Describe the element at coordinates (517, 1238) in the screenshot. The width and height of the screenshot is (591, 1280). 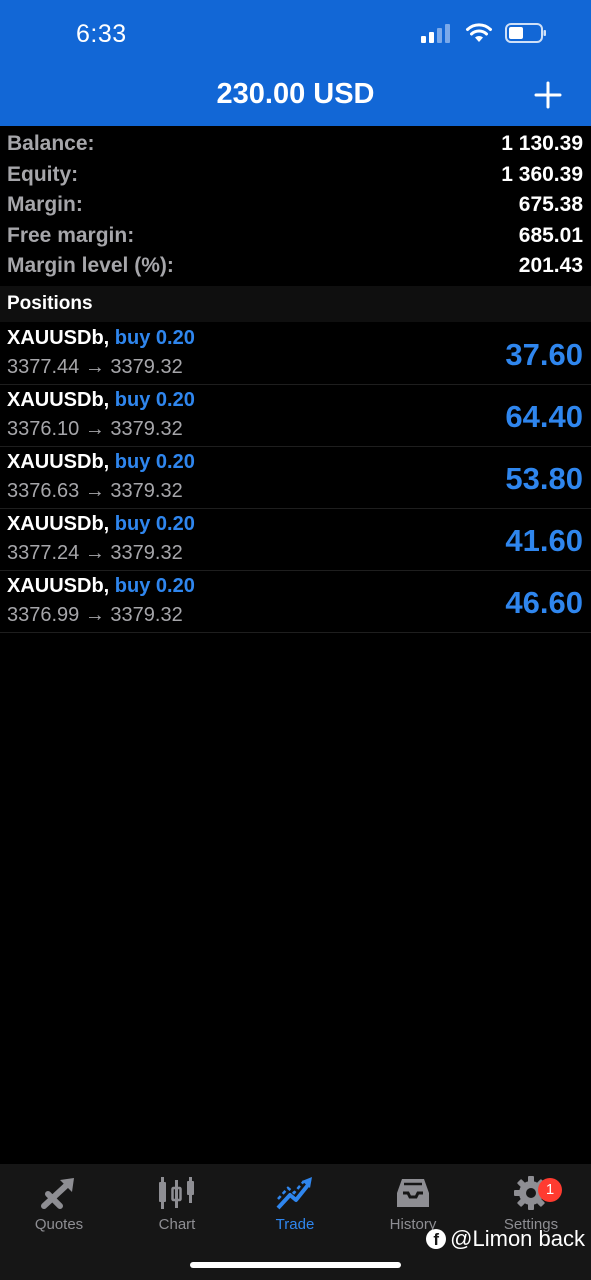
I see `watermark-text: @Limon back` at that location.